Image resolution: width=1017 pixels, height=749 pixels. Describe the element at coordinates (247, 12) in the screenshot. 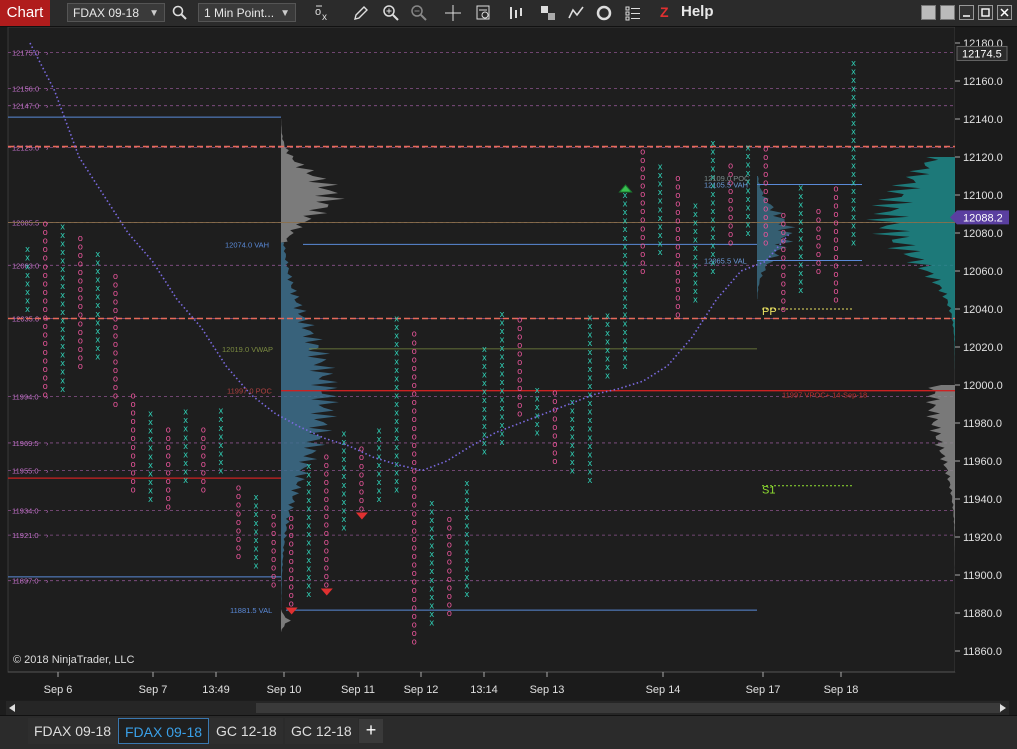

I see `interval-selector: 1 Min Point... ▼` at that location.